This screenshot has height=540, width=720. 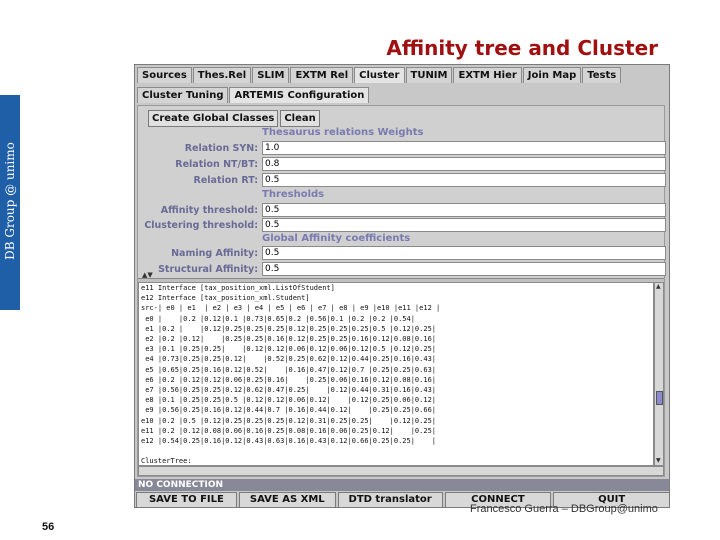 I want to click on save-to-file-button: SAVE TO FILE, so click(x=186, y=500).